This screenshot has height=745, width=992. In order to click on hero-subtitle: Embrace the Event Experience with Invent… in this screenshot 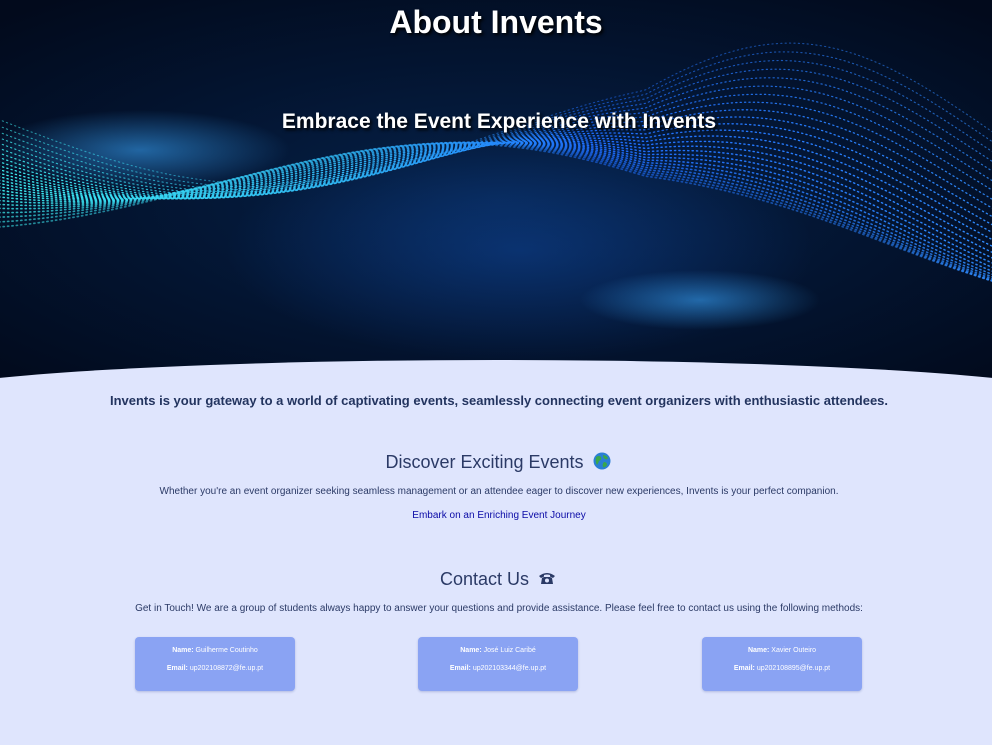, I will do `click(499, 121)`.